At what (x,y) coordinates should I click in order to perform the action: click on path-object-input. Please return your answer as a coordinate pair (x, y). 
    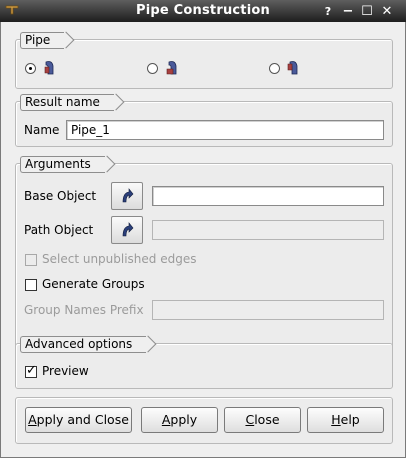
    Looking at the image, I should click on (268, 230).